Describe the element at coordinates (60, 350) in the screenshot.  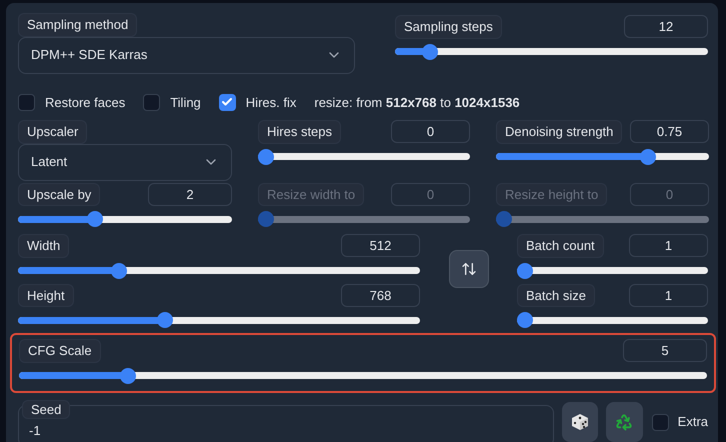
I see `field-label: CFG Scale` at that location.